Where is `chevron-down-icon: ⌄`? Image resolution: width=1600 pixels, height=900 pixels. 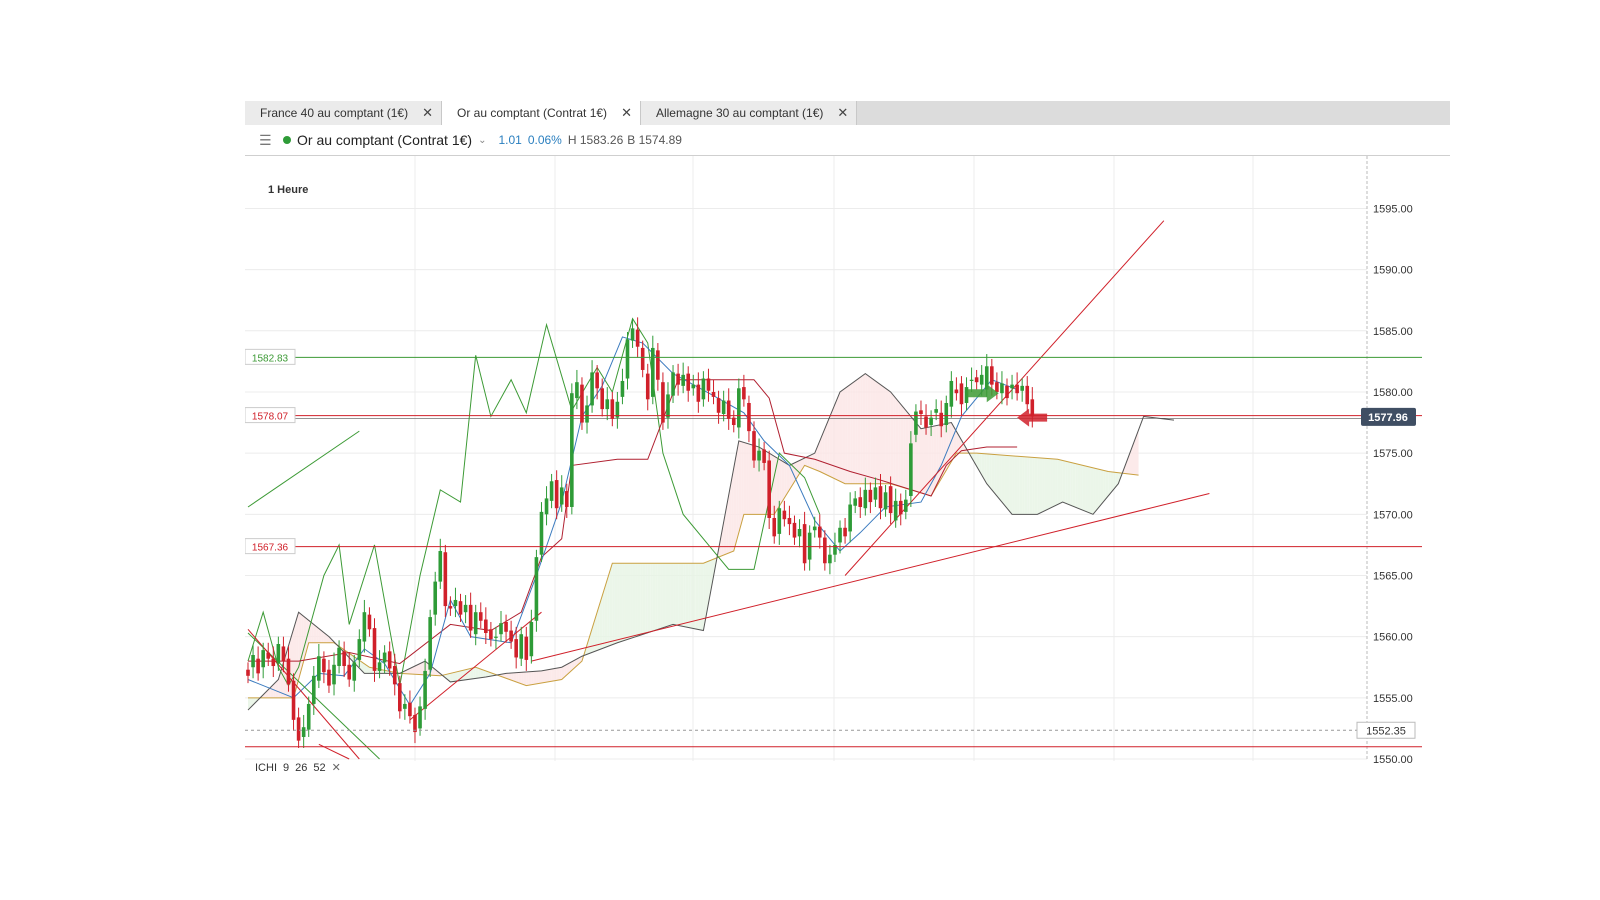 chevron-down-icon: ⌄ is located at coordinates (482, 140).